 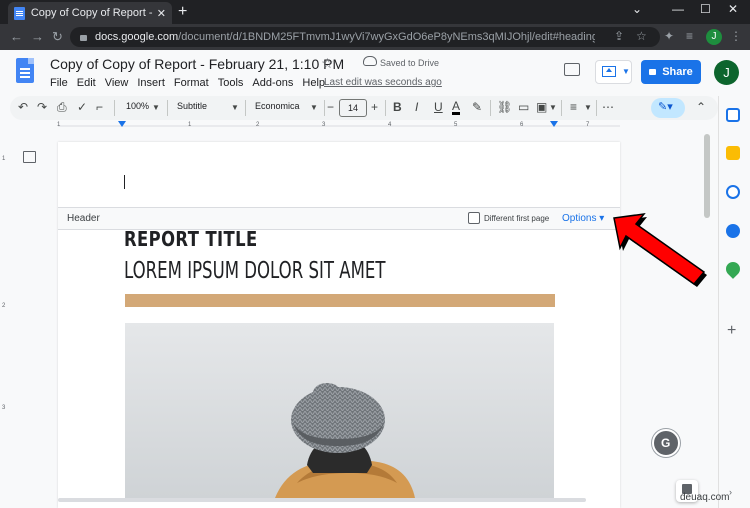 What do you see at coordinates (327, 63) in the screenshot?
I see `star-icon: ☆` at bounding box center [327, 63].